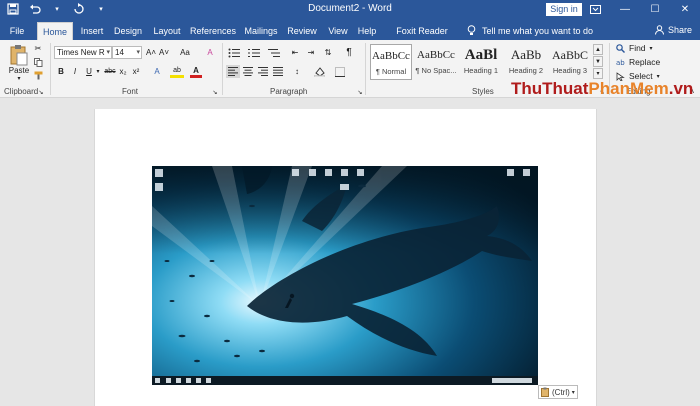 The width and height of the screenshot is (700, 406). What do you see at coordinates (570, 70) in the screenshot?
I see `style-name: Heading 3` at bounding box center [570, 70].